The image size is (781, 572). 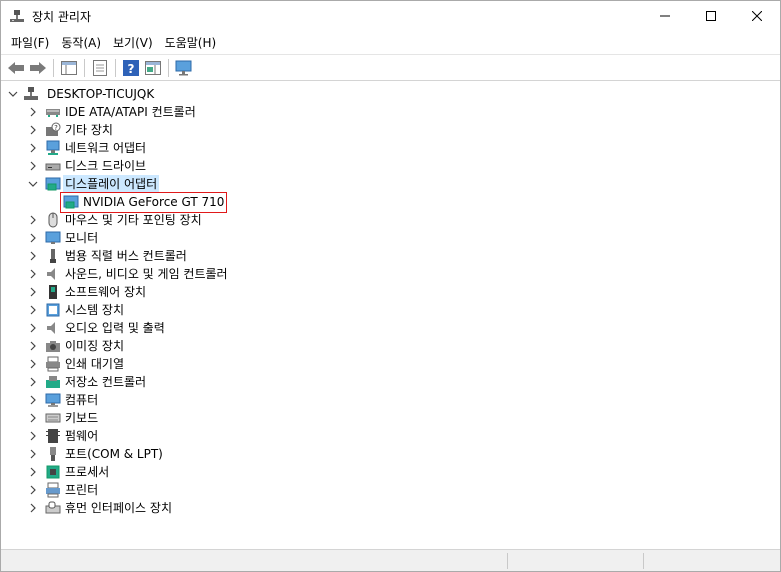 I want to click on printer-queue-icon, so click(x=53, y=364).